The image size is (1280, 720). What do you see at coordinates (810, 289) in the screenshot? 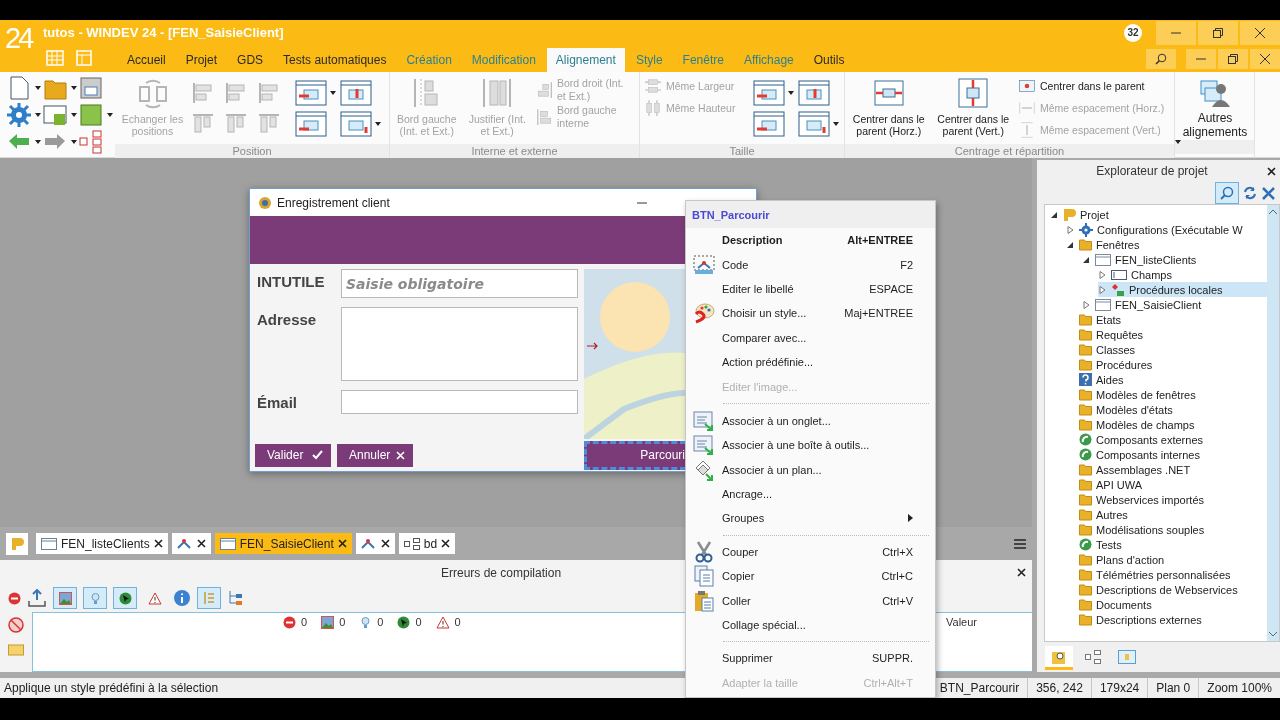
I see `menu-item: Editer le libellé ESPACE` at bounding box center [810, 289].